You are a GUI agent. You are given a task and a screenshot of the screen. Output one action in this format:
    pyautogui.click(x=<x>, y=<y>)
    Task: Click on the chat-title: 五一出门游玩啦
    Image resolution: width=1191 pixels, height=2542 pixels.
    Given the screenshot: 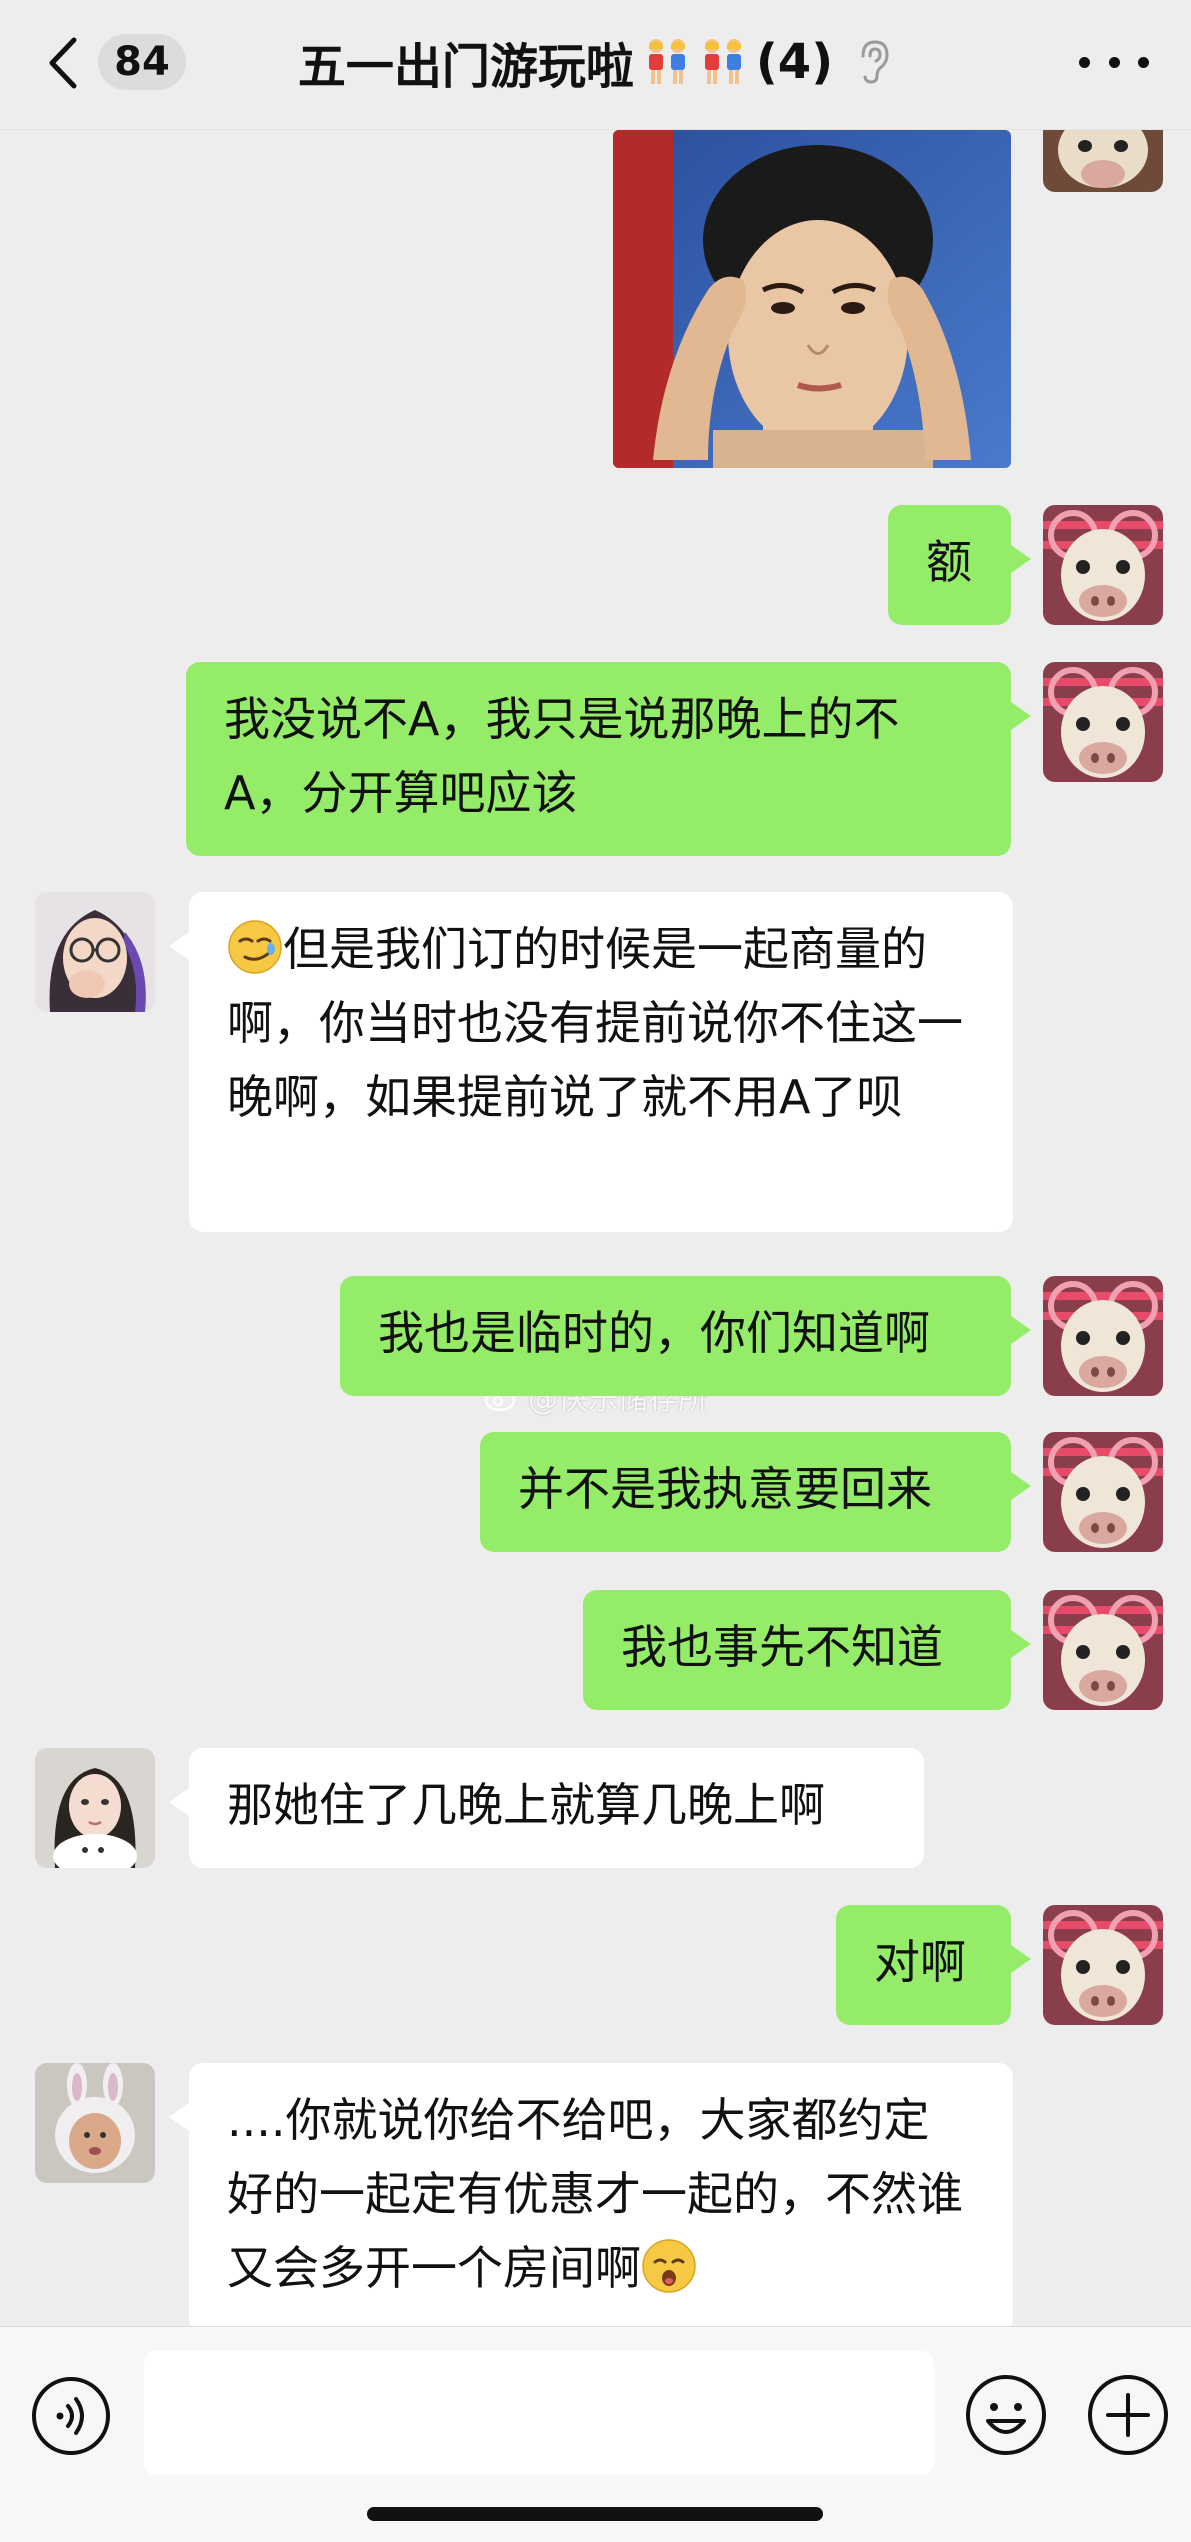 What is the action you would take?
    pyautogui.click(x=465, y=67)
    